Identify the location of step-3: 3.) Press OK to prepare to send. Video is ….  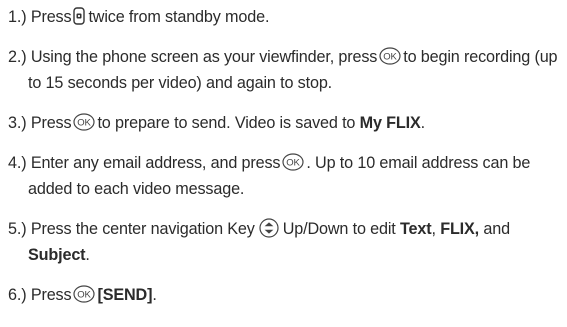
(286, 123).